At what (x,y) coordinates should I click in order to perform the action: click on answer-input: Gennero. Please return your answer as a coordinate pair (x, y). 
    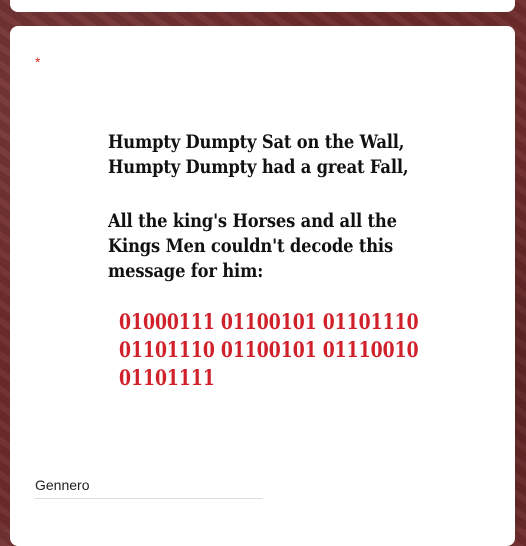
    Looking at the image, I should click on (149, 485).